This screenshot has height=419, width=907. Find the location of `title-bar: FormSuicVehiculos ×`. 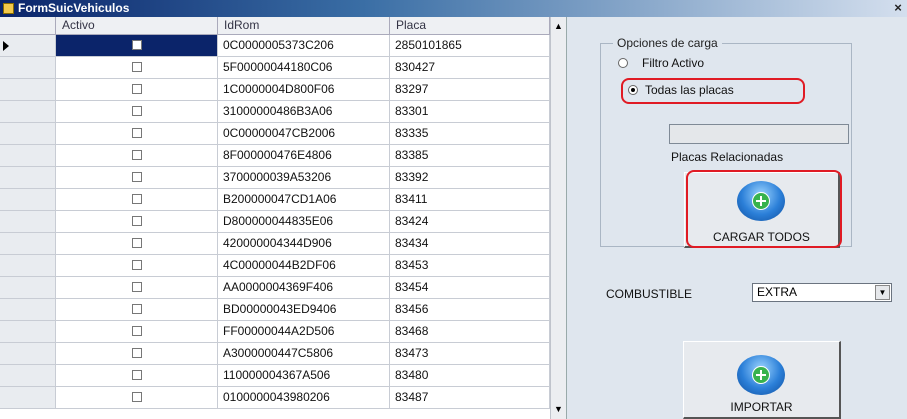

title-bar: FormSuicVehiculos × is located at coordinates (453, 8).